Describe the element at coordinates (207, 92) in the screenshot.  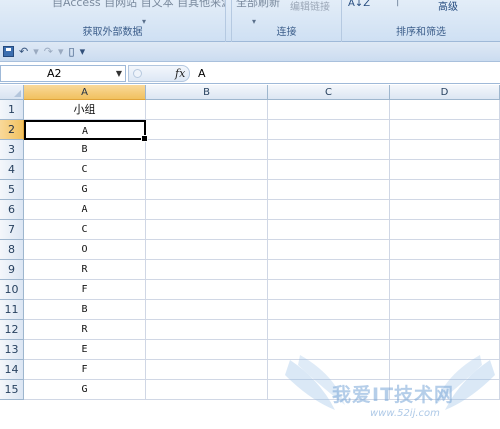
I see `column-header-b: B` at that location.